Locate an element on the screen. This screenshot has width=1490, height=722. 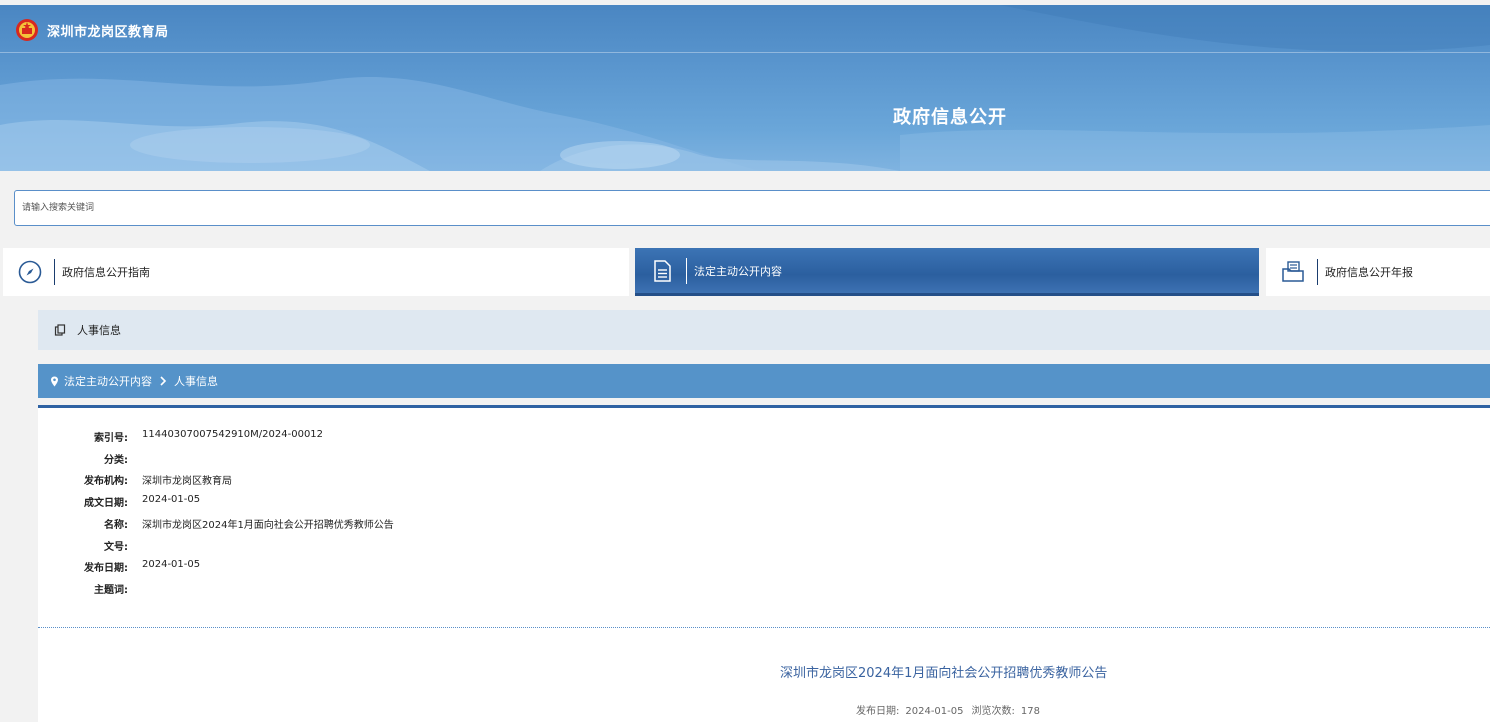
document-title: 深圳市龙岗区2024年1月面向社会公开招聘优秀教师公告 is located at coordinates (944, 673).